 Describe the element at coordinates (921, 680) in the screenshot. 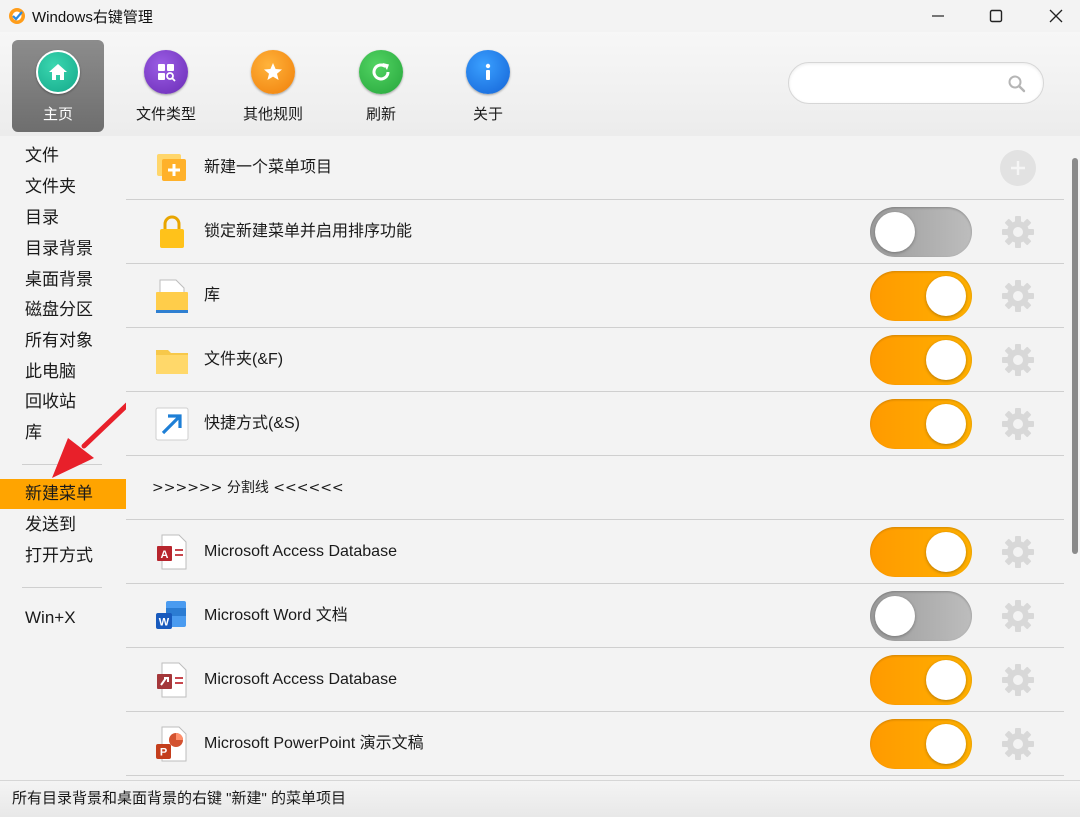

I see `access-database-toggle` at that location.